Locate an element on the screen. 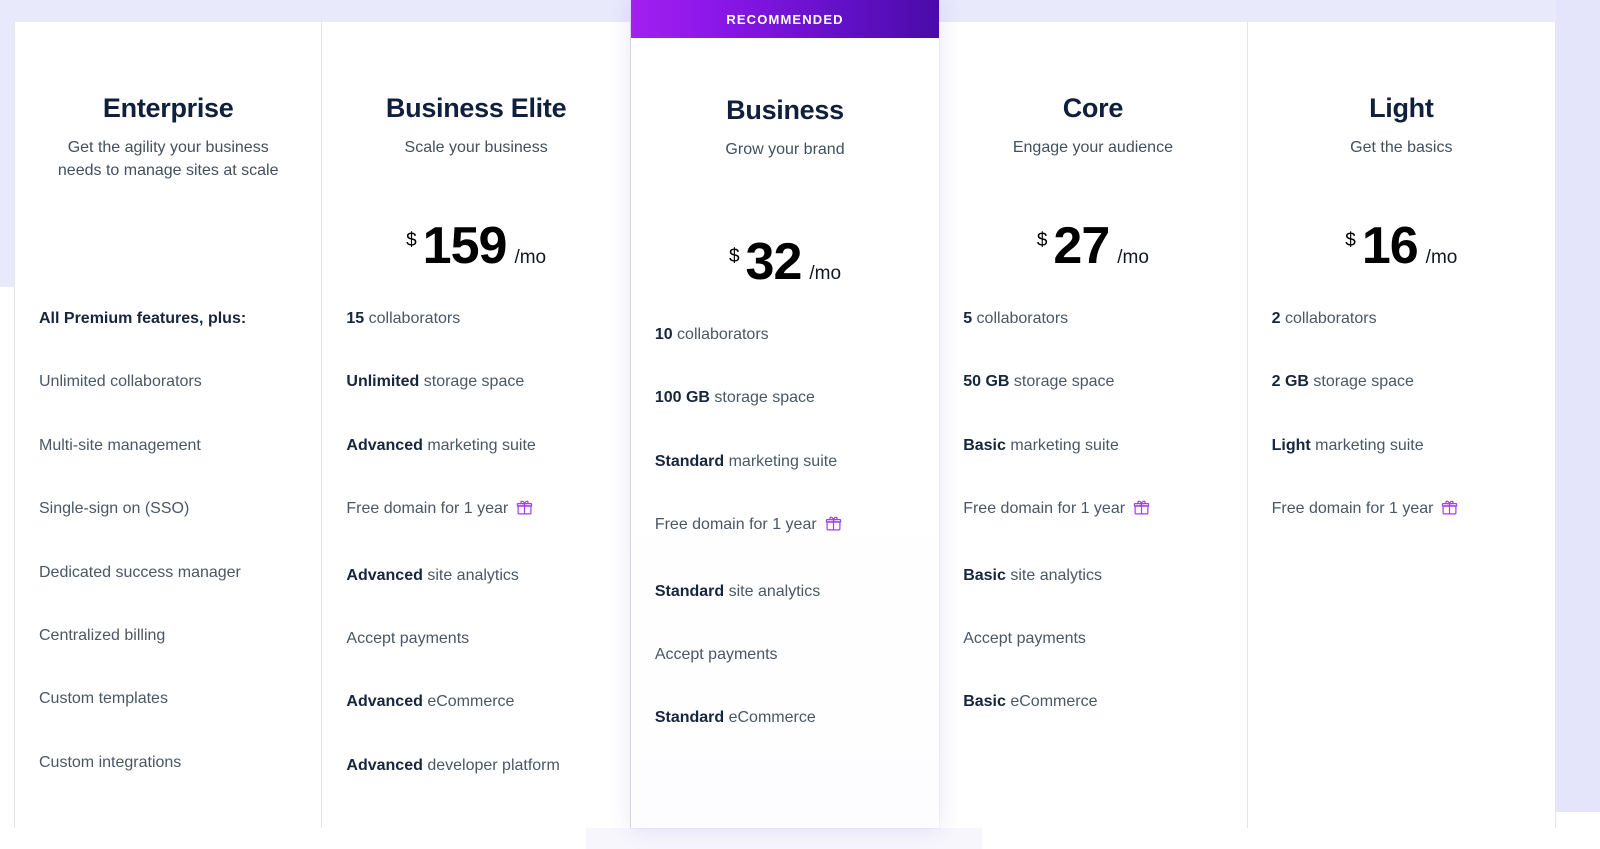 The image size is (1600, 849). feature-text: Centralized billing is located at coordinates (102, 635).